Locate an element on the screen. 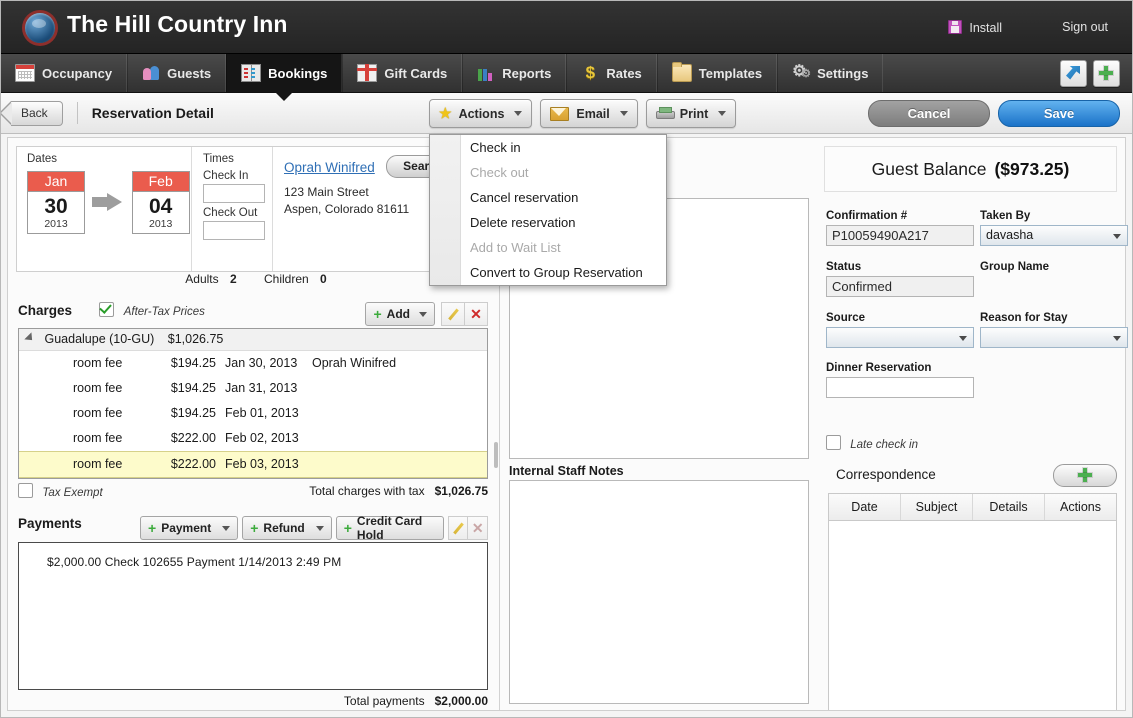 Image resolution: width=1133 pixels, height=718 pixels. table-row: room fee $222.00 Feb 03, 2013 is located at coordinates (253, 464).